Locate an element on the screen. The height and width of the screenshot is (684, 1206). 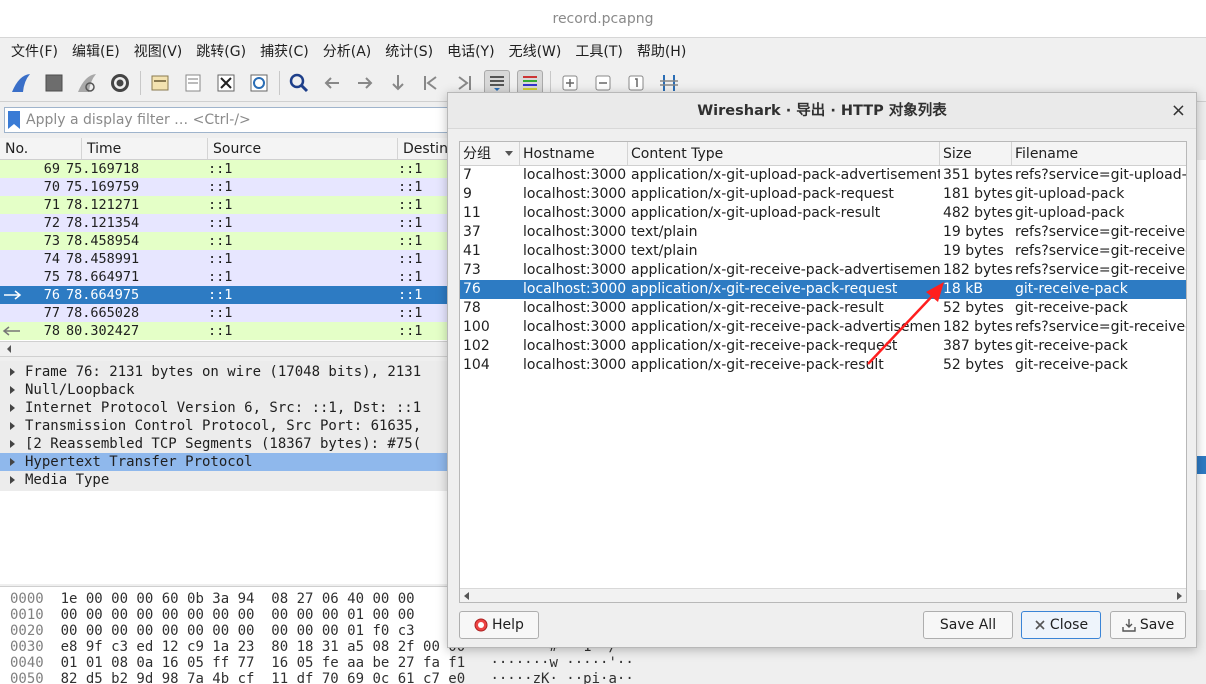
restart-fin-icon is located at coordinates (87, 83).